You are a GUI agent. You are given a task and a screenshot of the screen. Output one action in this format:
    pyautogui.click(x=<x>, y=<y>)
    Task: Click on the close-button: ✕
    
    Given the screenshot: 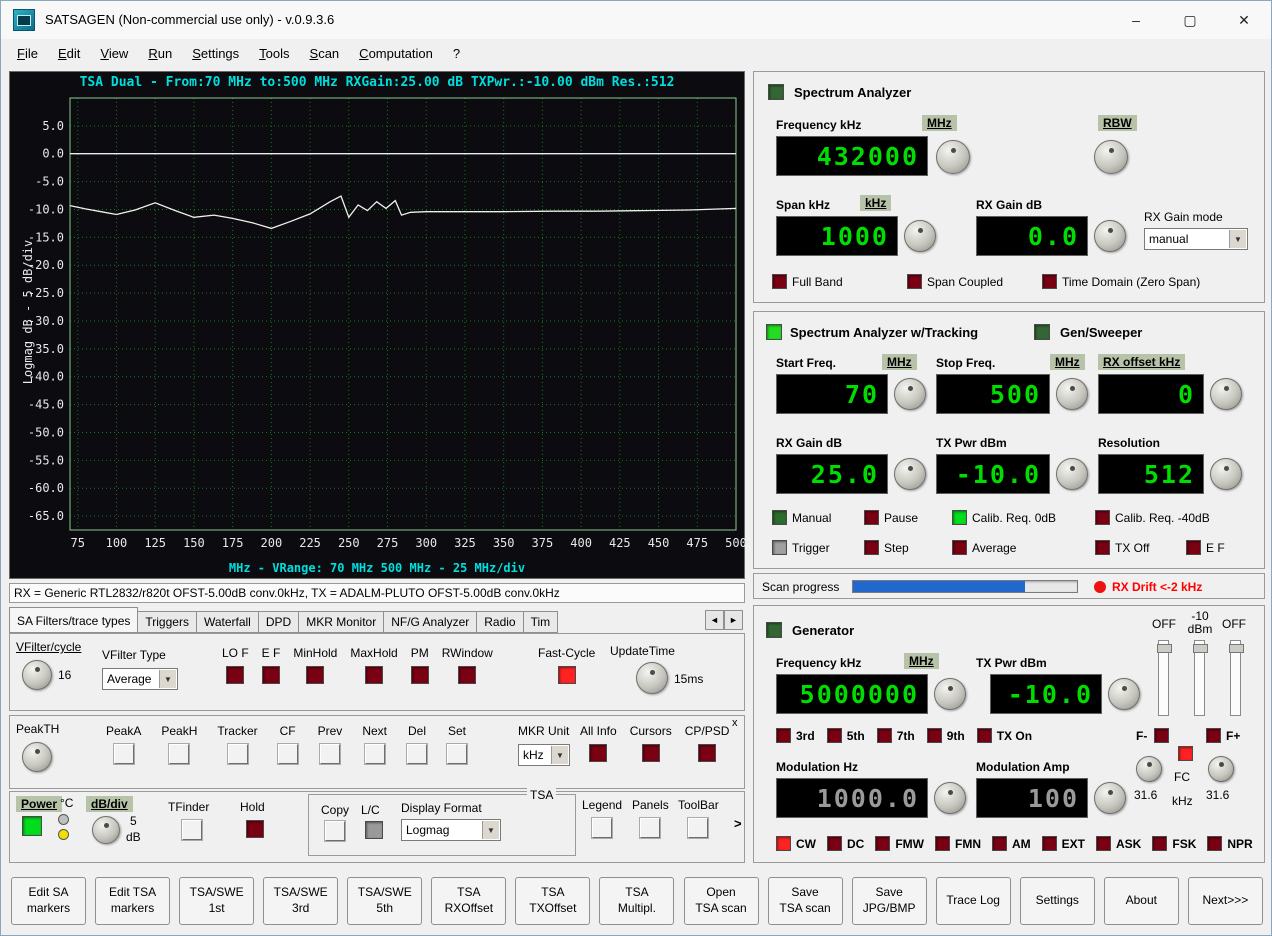 What is the action you would take?
    pyautogui.click(x=1244, y=20)
    